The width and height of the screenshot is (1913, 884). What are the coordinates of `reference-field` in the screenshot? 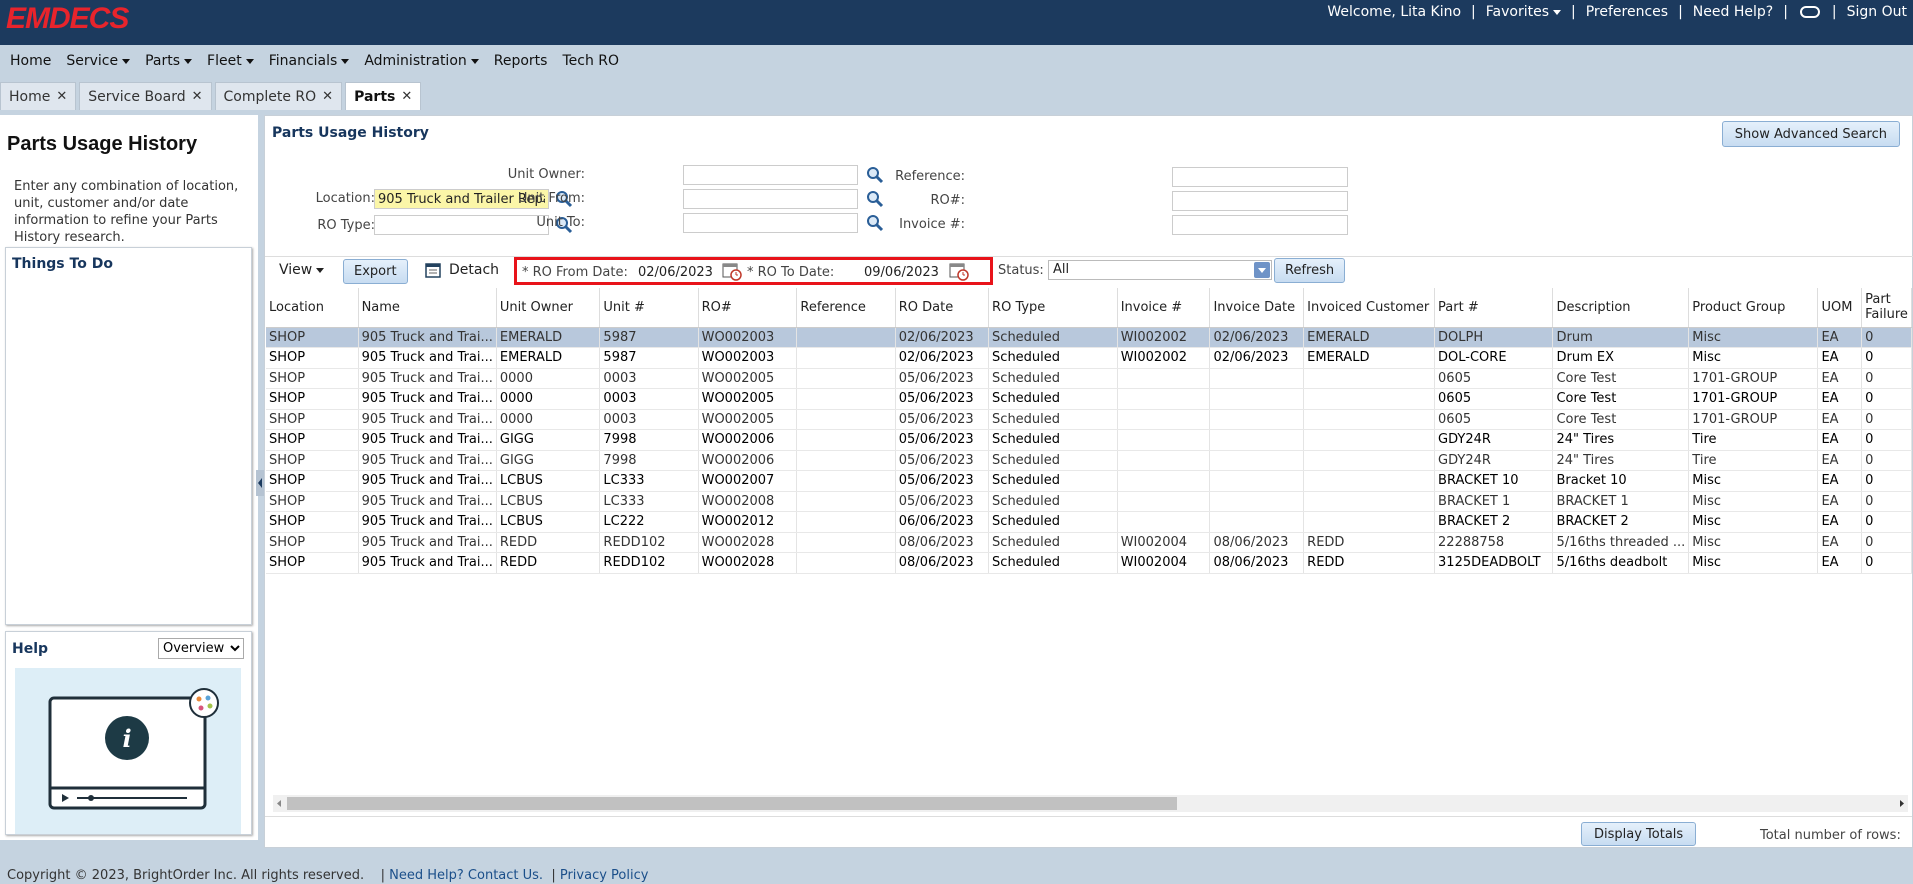 It's located at (1260, 177).